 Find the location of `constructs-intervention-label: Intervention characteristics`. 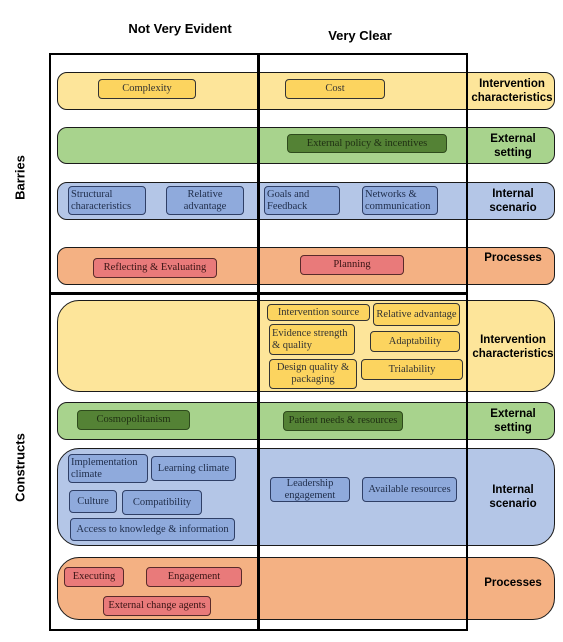

constructs-intervention-label: Intervention characteristics is located at coordinates (513, 347).